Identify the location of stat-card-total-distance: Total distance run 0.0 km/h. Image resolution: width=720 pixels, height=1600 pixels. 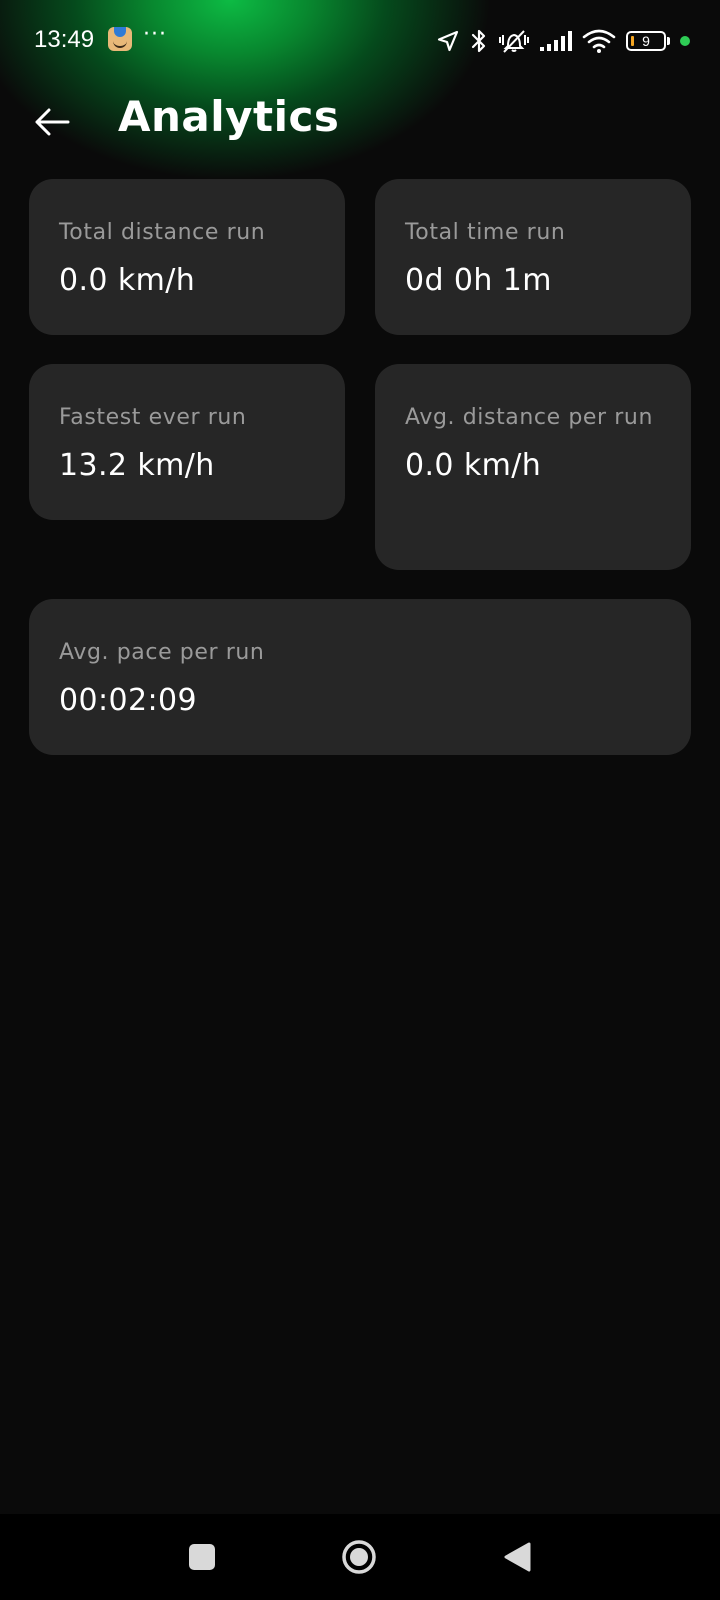
(187, 257).